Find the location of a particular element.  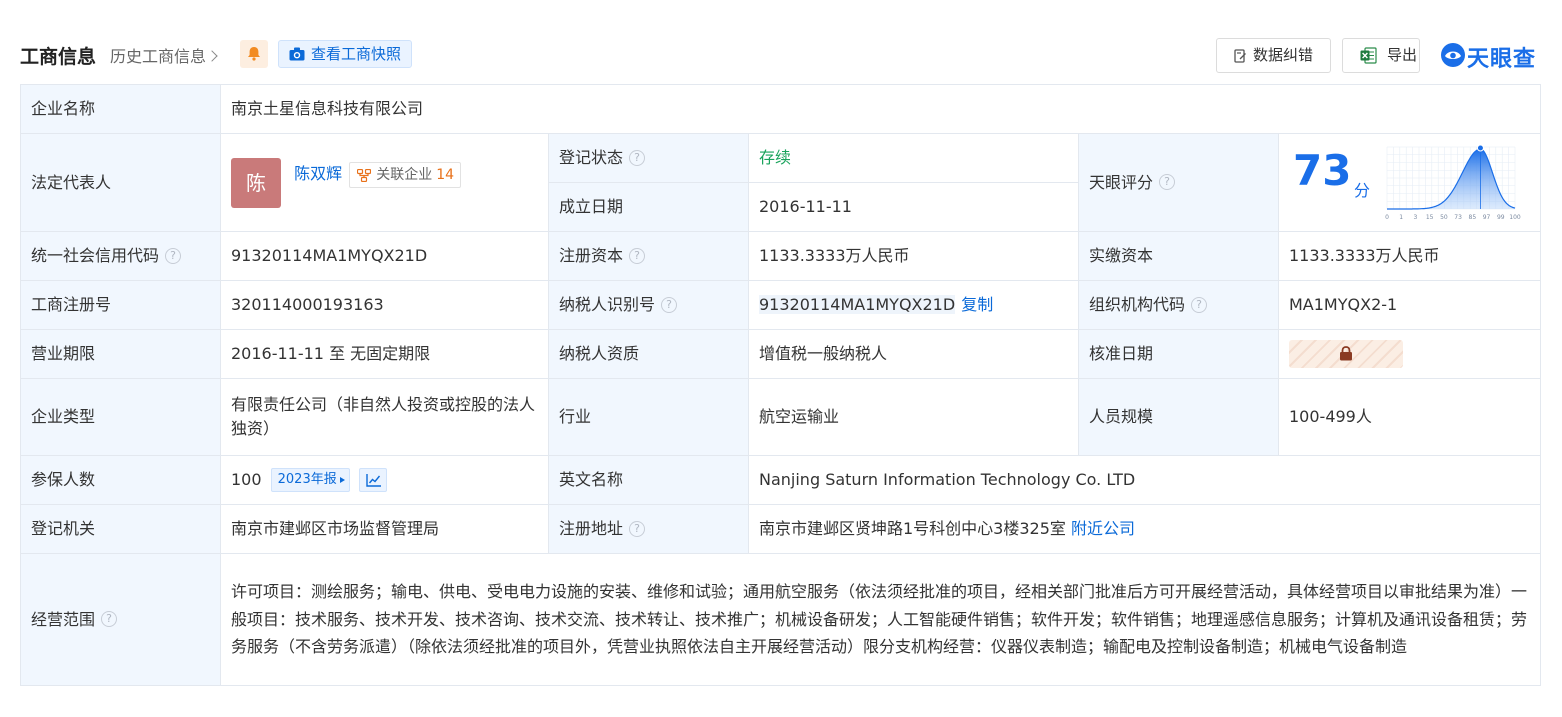

trend-chart-button is located at coordinates (372, 480).